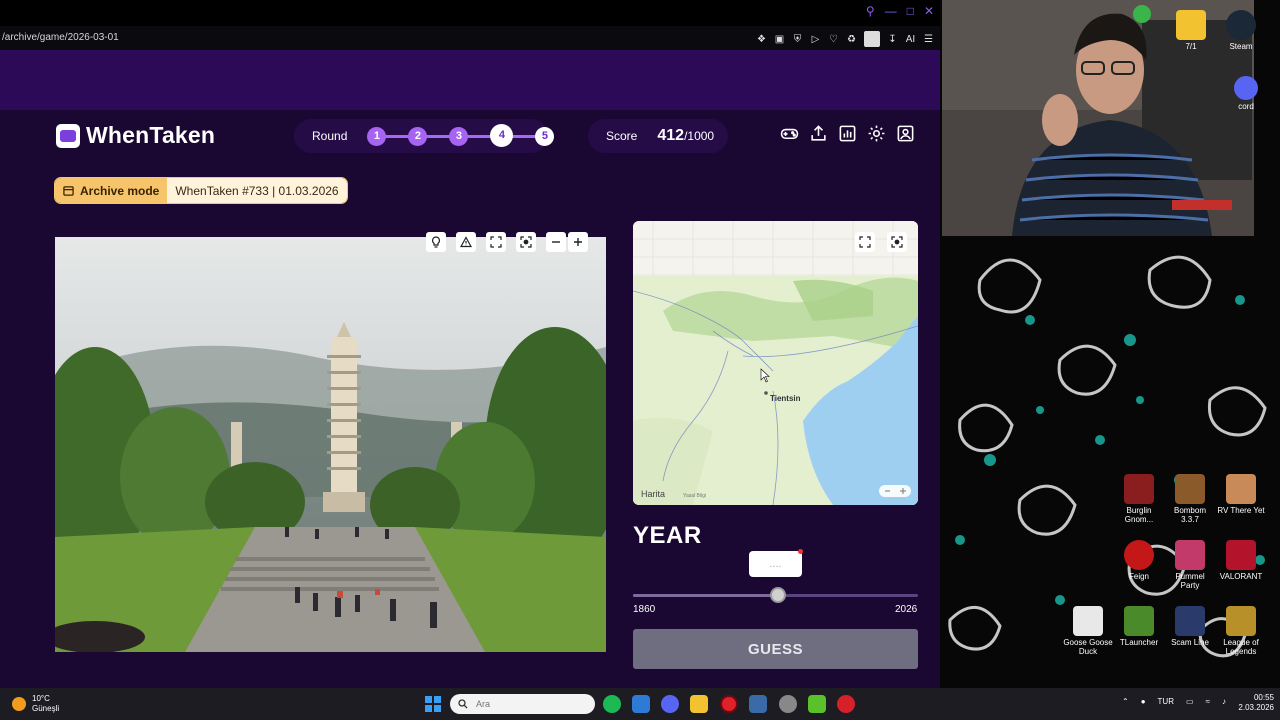  What do you see at coordinates (1241, 631) in the screenshot?
I see `desktop-icon-league-of-legends: League of Legends` at bounding box center [1241, 631].